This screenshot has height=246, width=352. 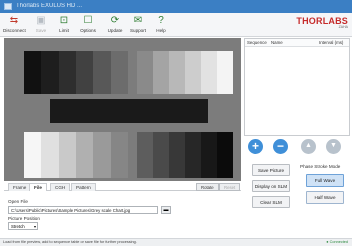 I want to click on picture-position-select: Stretch ▾, so click(x=23, y=226).